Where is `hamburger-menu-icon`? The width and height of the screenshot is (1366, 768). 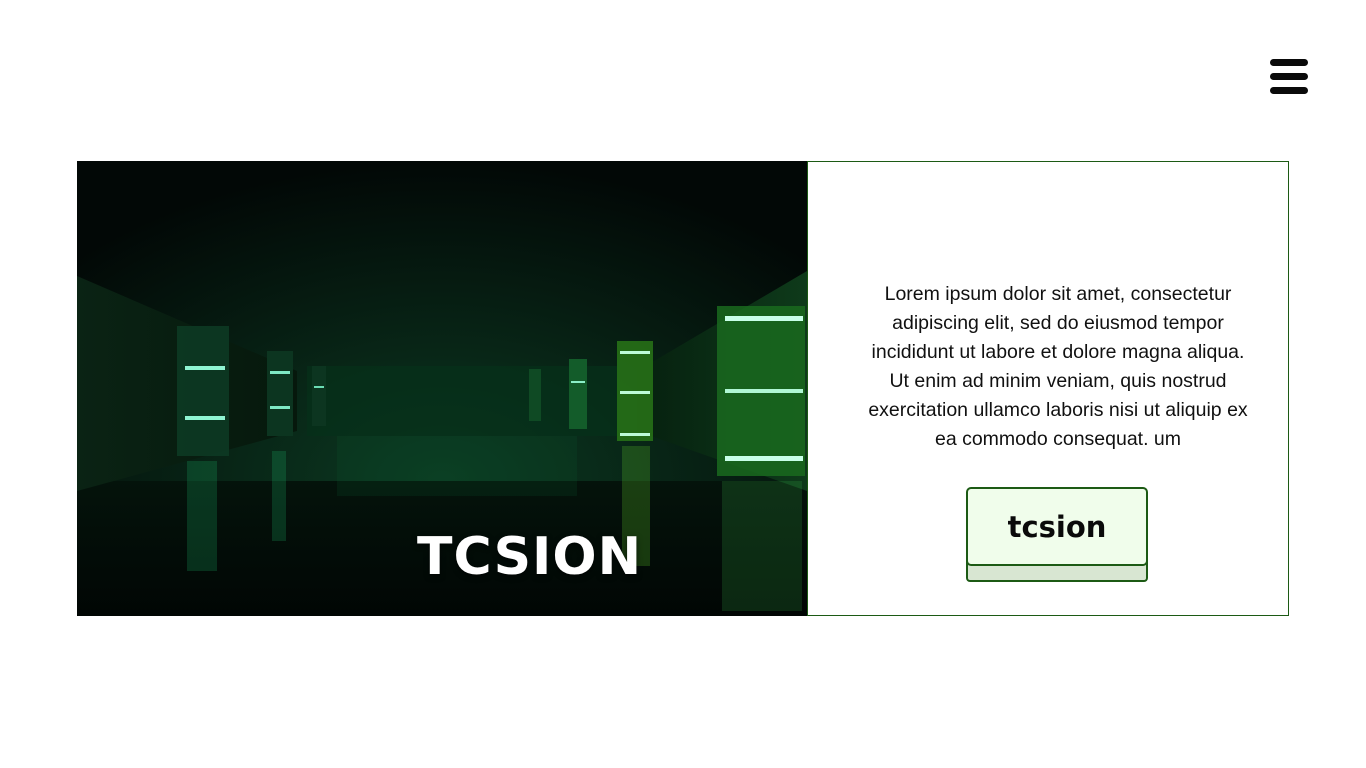 hamburger-menu-icon is located at coordinates (1289, 76).